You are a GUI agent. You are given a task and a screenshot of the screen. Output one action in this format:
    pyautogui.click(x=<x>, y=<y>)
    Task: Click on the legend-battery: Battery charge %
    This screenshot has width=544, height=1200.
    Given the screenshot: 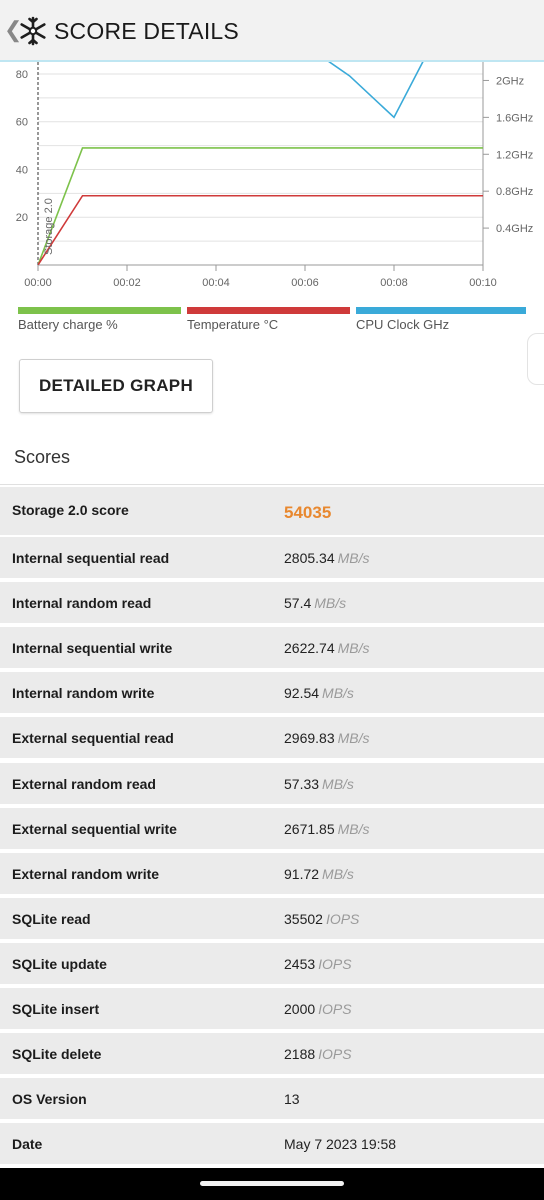 What is the action you would take?
    pyautogui.click(x=99, y=322)
    